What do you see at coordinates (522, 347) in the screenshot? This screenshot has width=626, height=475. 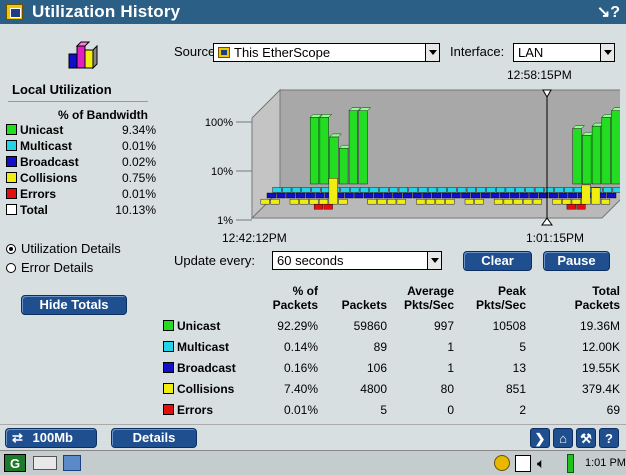 I see `table-cell: 5` at bounding box center [522, 347].